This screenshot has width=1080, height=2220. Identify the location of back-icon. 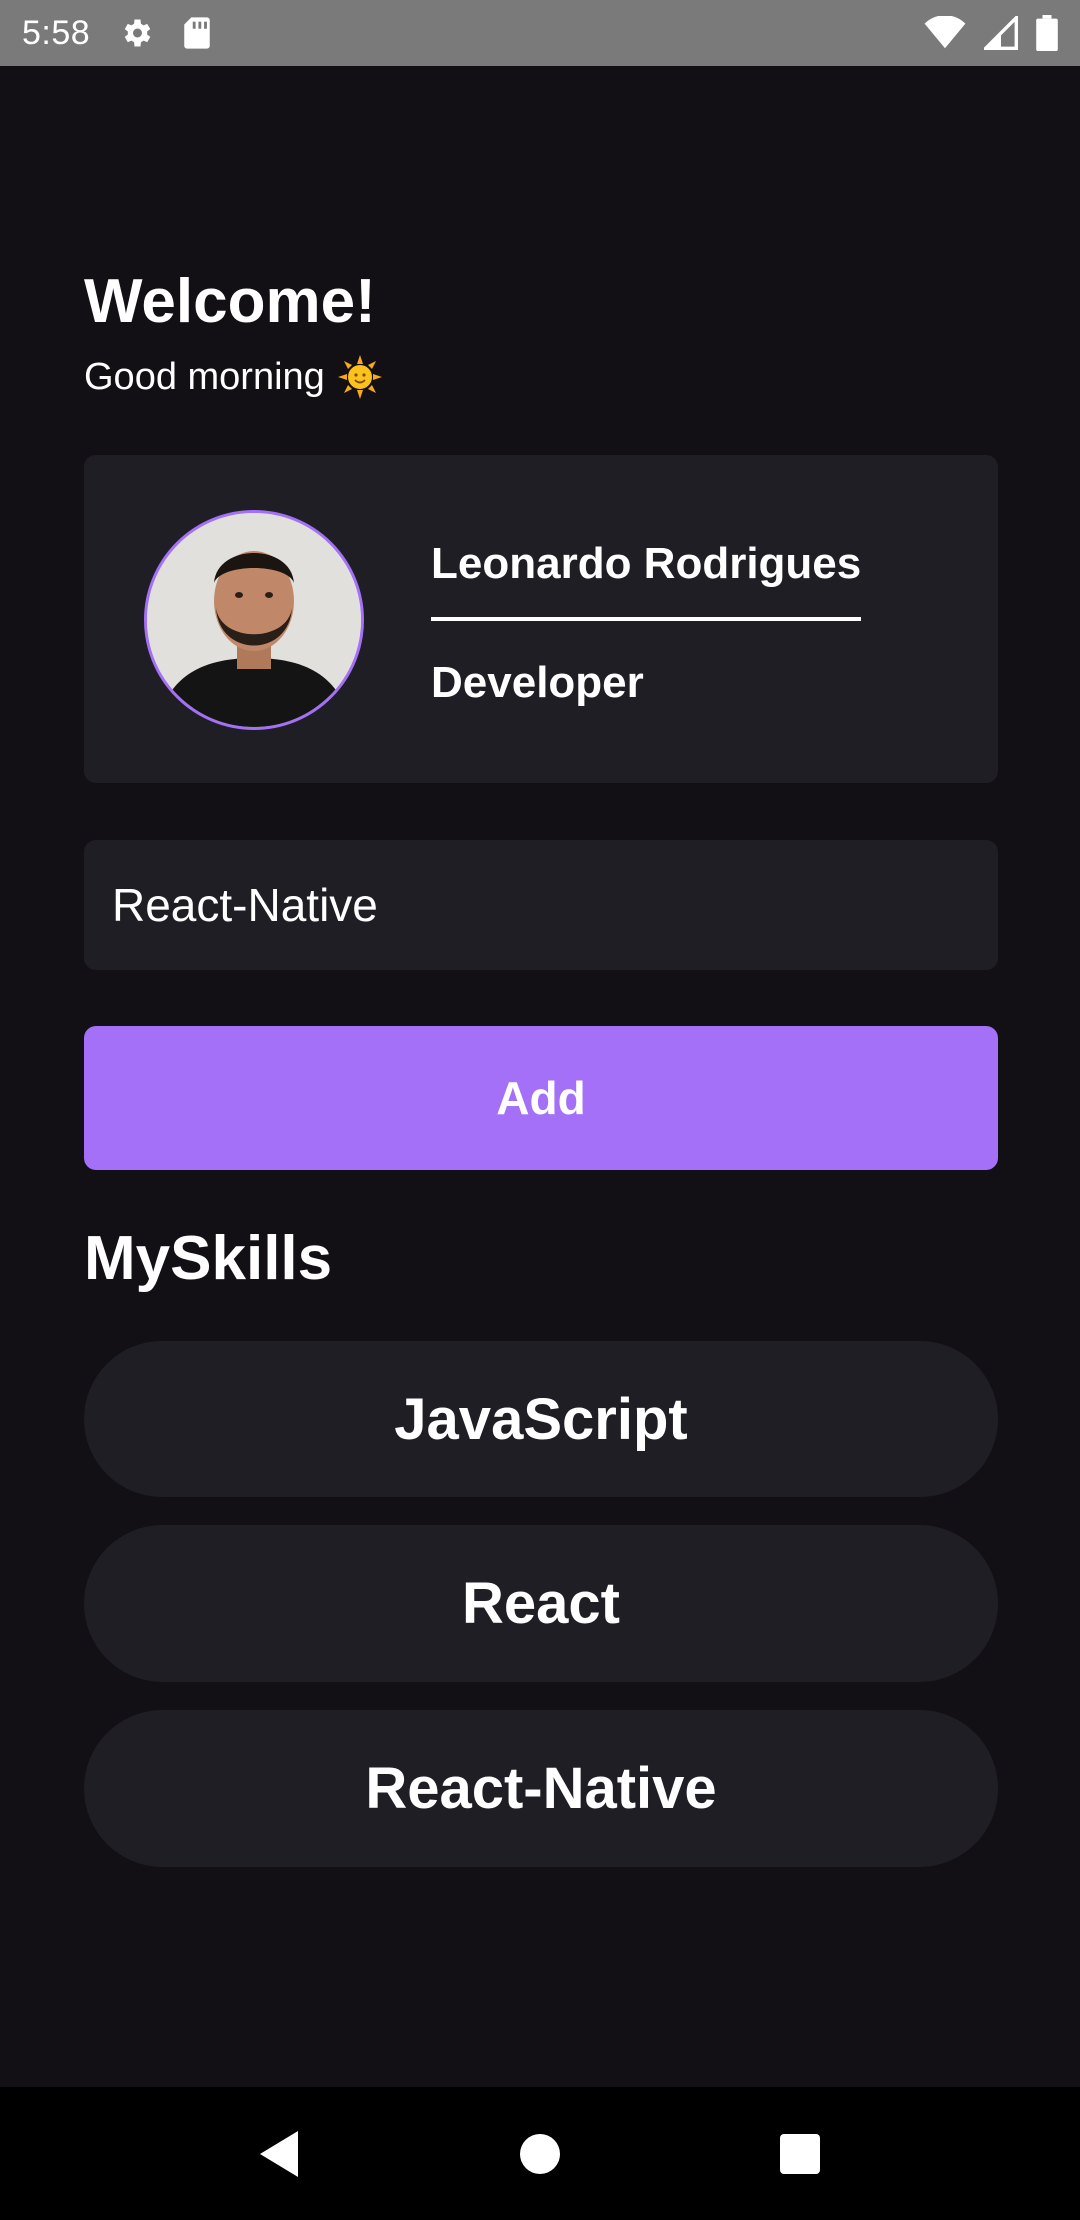
(280, 2154).